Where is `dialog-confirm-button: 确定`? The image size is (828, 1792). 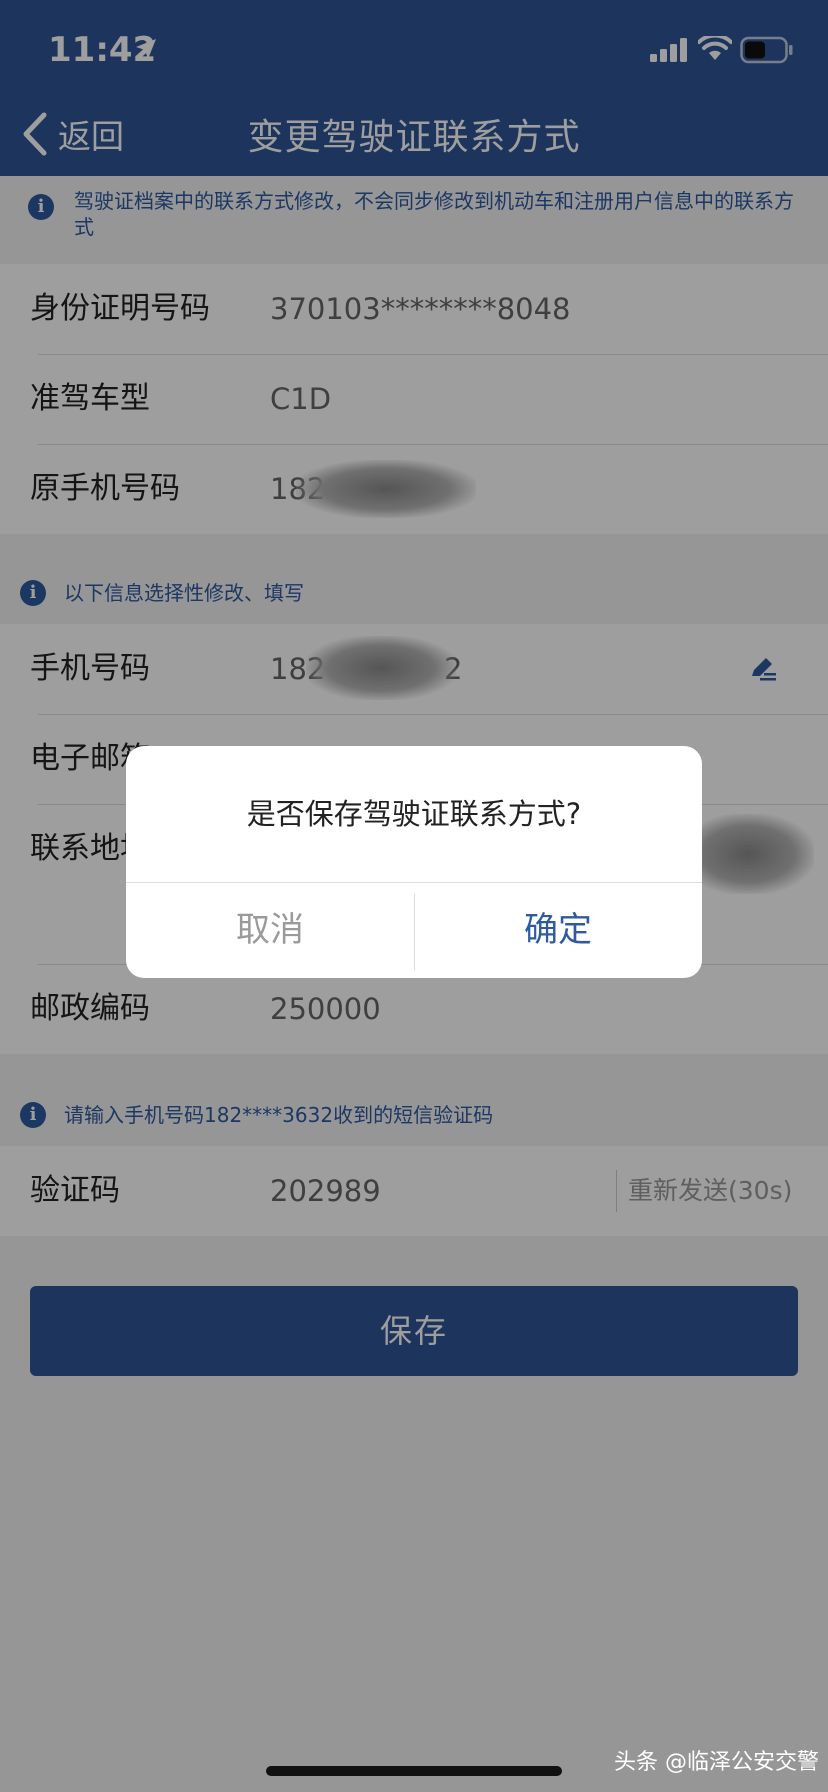
dialog-confirm-button: 确定 is located at coordinates (558, 930).